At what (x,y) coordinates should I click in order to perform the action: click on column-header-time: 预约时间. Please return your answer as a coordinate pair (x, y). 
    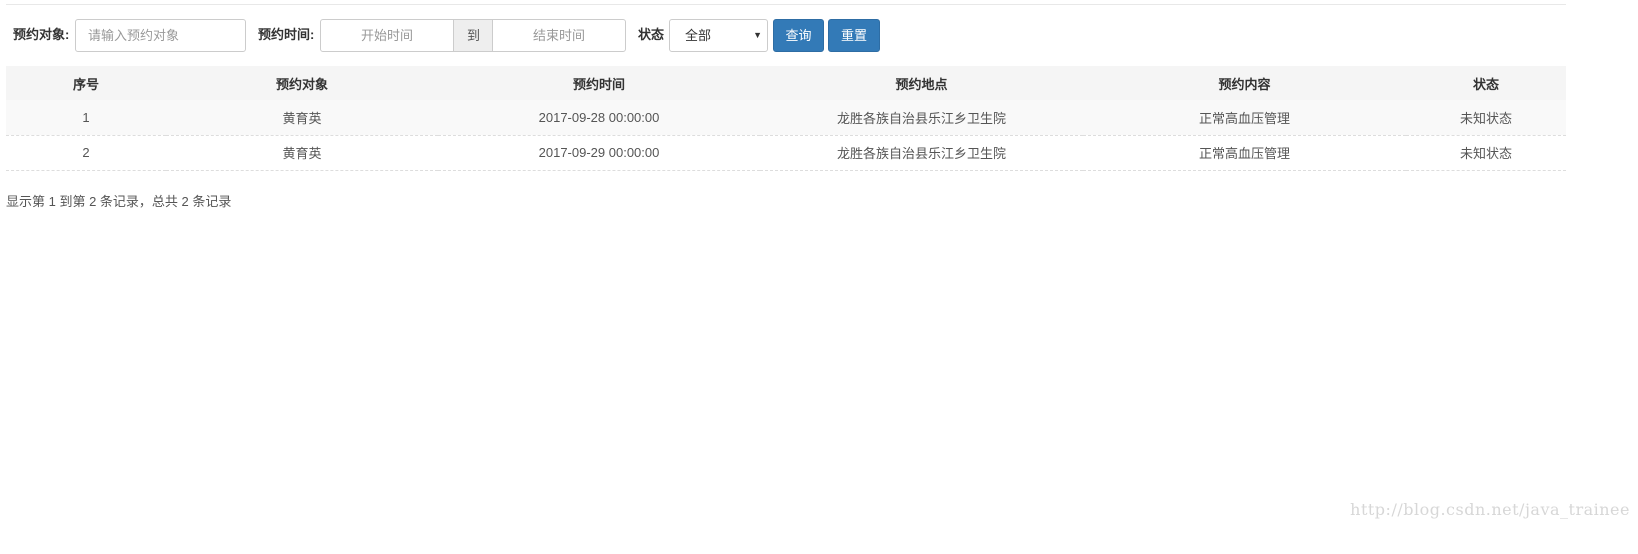
    Looking at the image, I should click on (599, 83).